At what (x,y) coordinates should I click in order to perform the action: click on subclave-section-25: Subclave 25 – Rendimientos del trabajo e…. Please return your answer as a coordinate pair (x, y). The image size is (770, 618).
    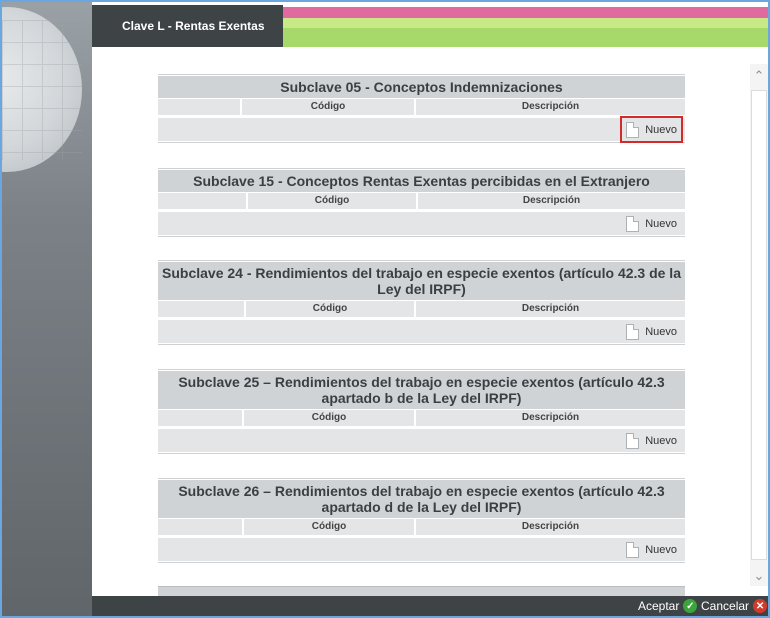
    Looking at the image, I should click on (421, 411).